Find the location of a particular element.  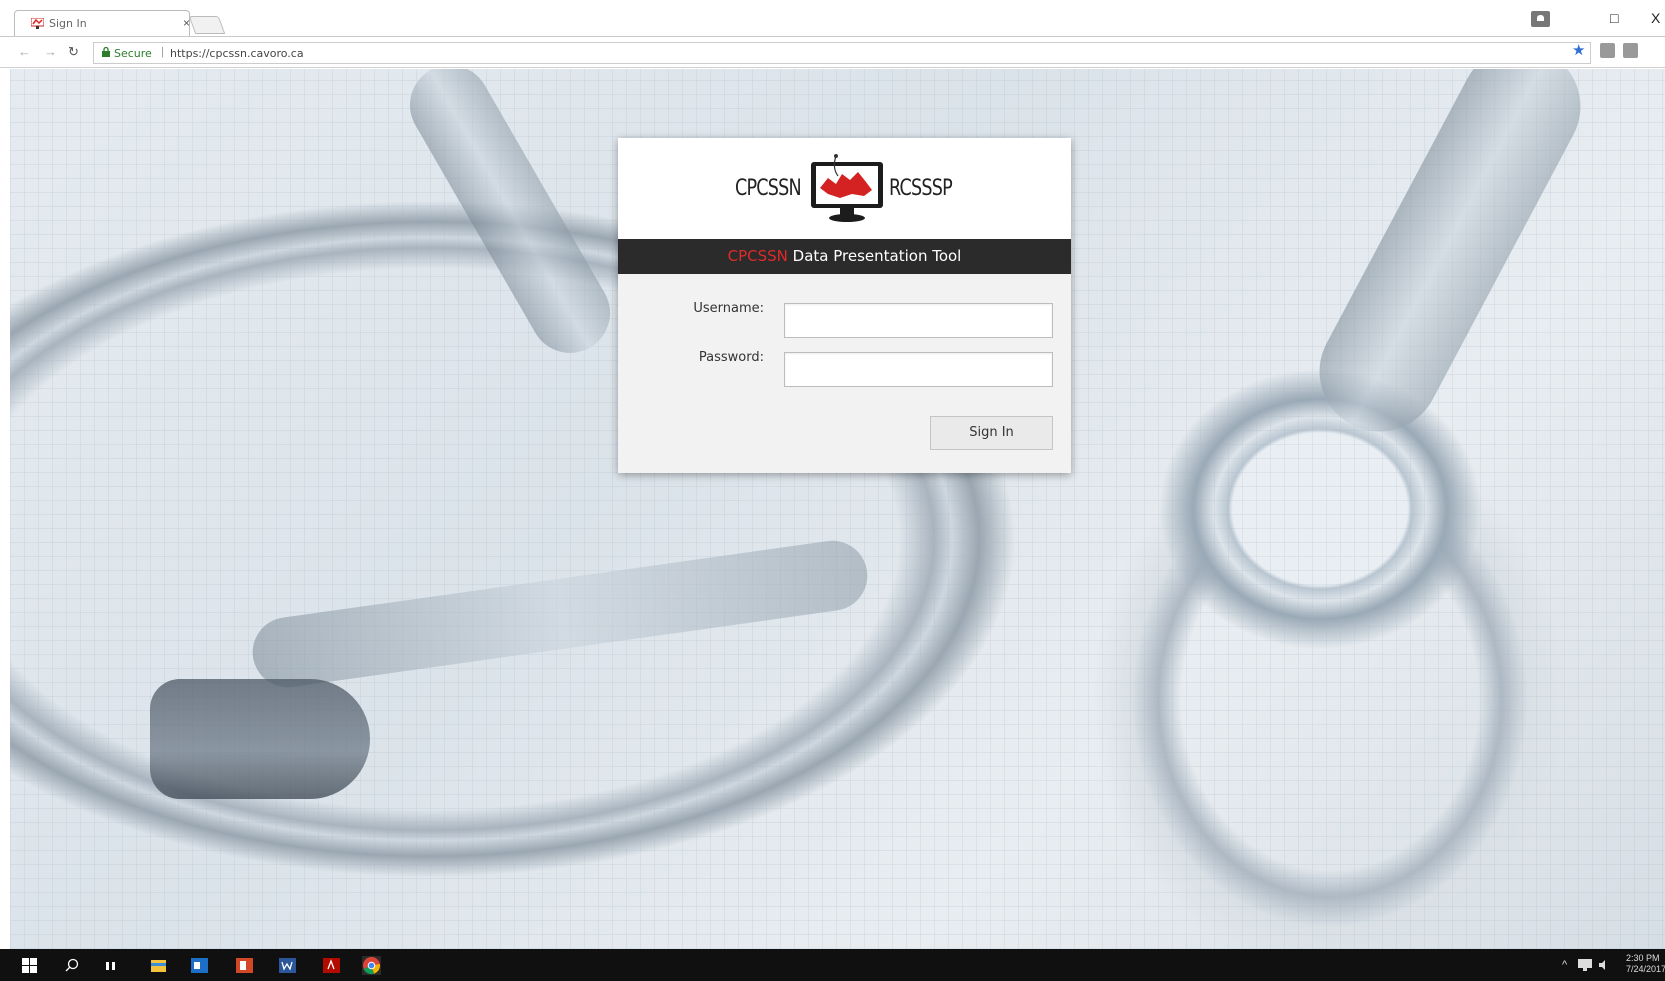

taskbar-clock: 2:30 PM 7/24/2017 is located at coordinates (1645, 964).